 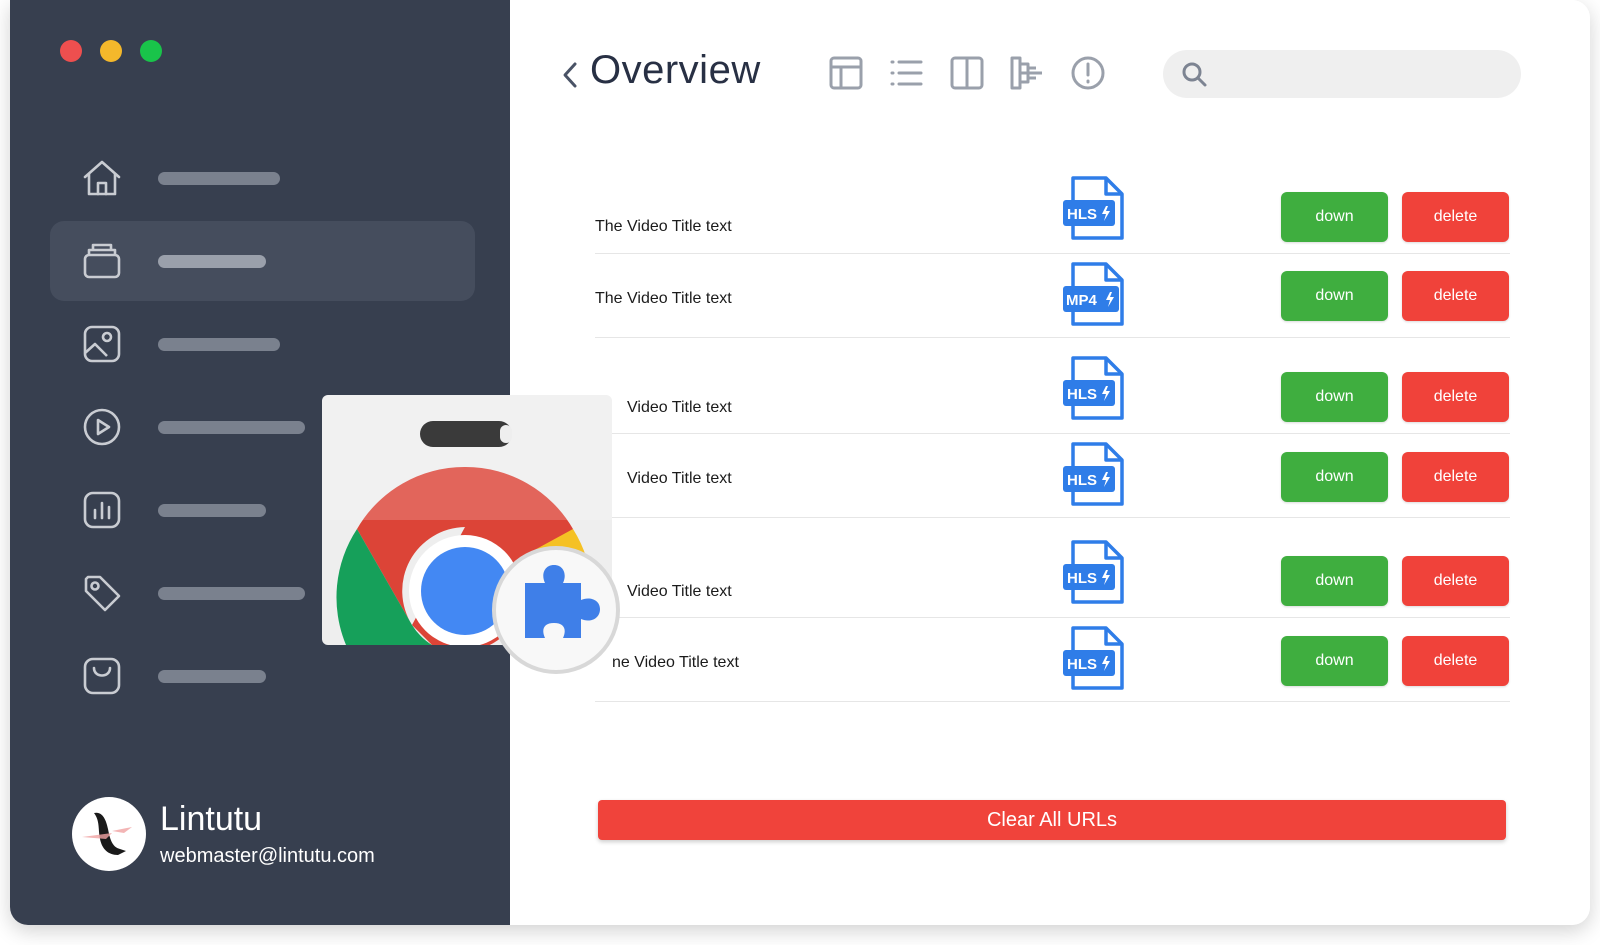 I want to click on alert-icon, so click(x=1088, y=73).